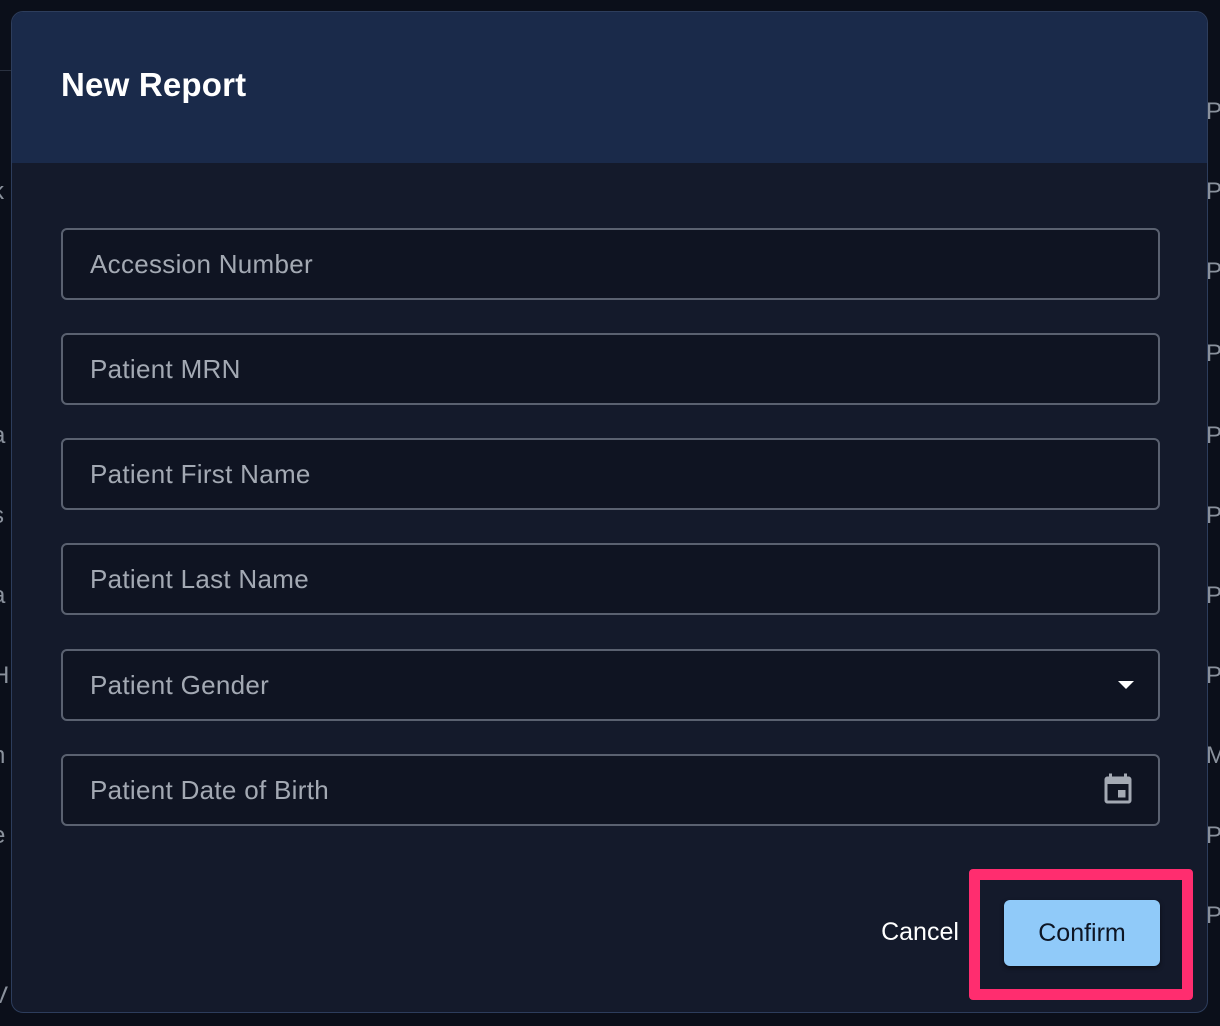  Describe the element at coordinates (610, 474) in the screenshot. I see `patient-first-name-field: Patient First Name` at that location.